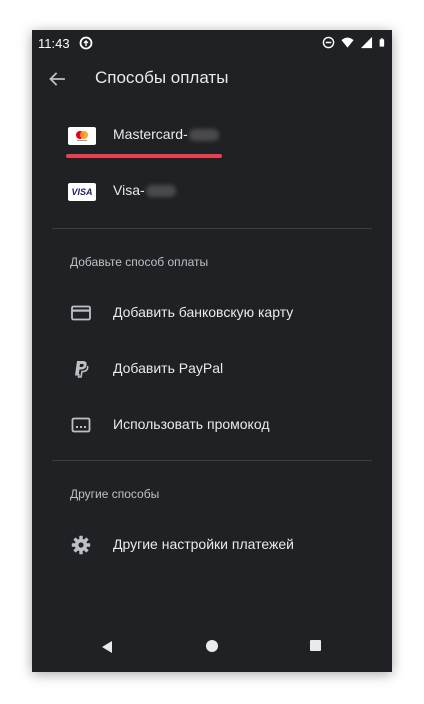 The image size is (424, 704). What do you see at coordinates (144, 190) in the screenshot?
I see `payment-method-label: Visa-` at bounding box center [144, 190].